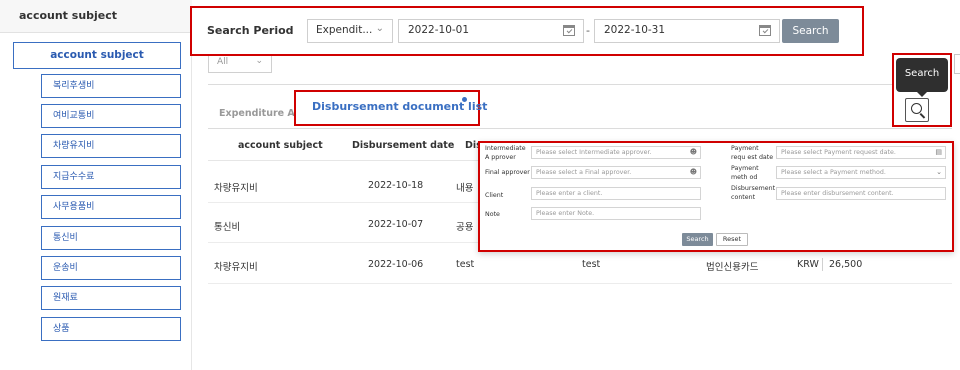 The image size is (960, 370). I want to click on subject-item: 운송비, so click(111, 268).